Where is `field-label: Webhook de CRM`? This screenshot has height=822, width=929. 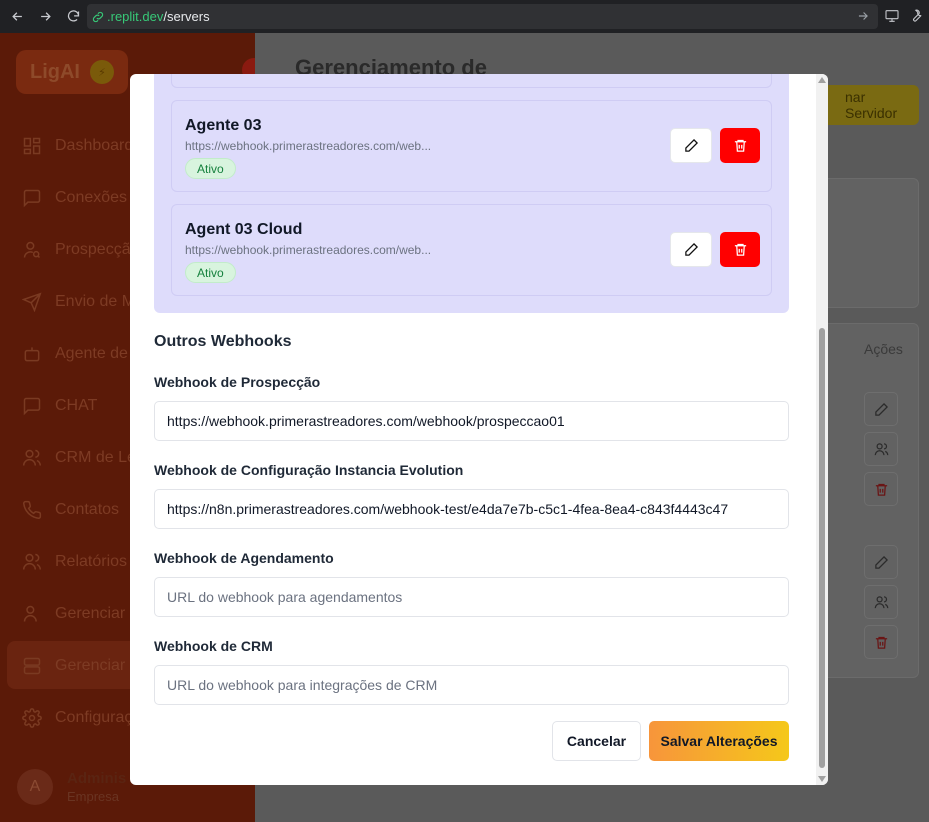 field-label: Webhook de CRM is located at coordinates (213, 646).